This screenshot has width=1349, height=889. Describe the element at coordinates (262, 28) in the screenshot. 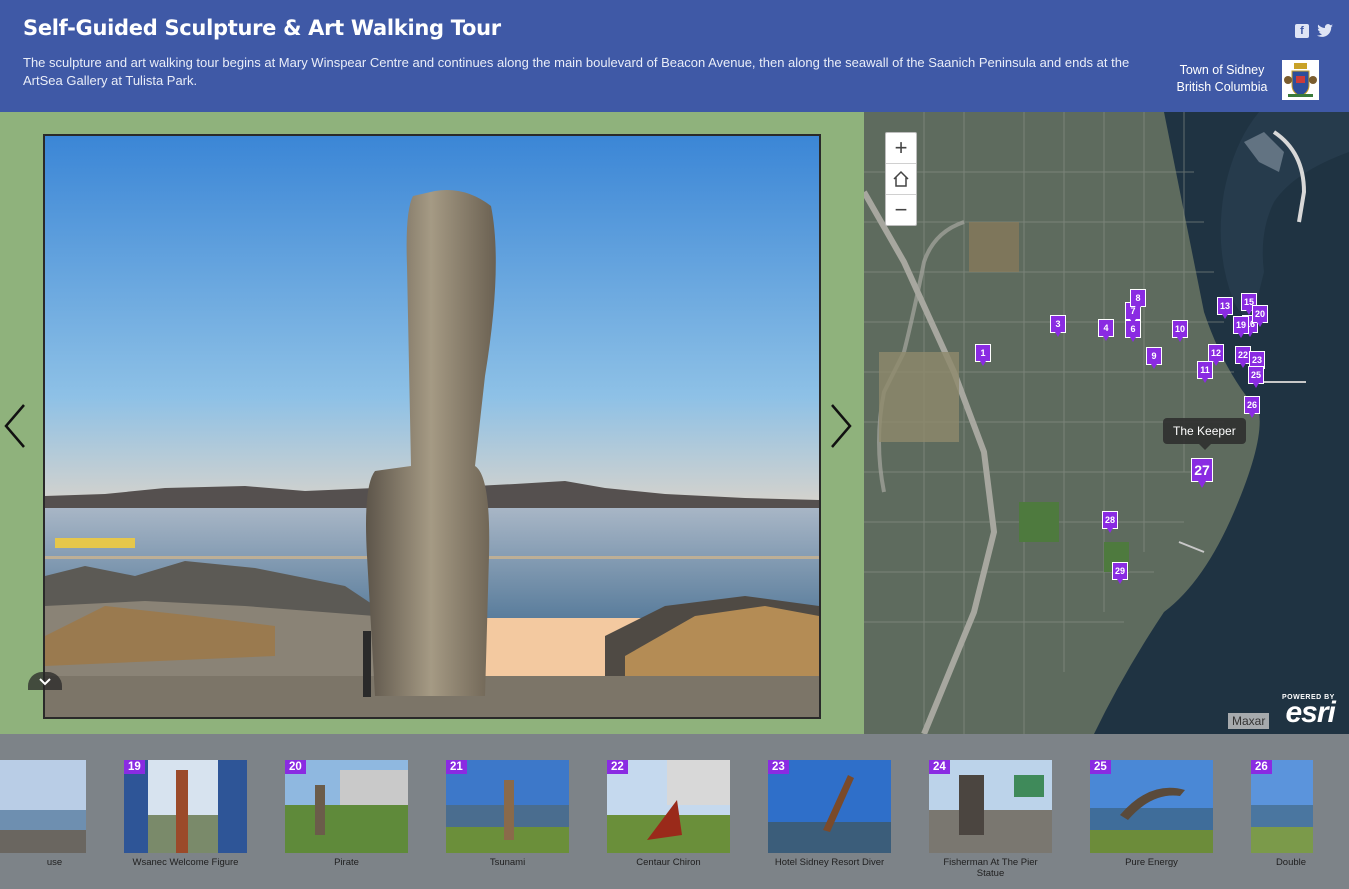

I see `page-title: Self-Guided Sculpture & Art Walking Tour` at that location.